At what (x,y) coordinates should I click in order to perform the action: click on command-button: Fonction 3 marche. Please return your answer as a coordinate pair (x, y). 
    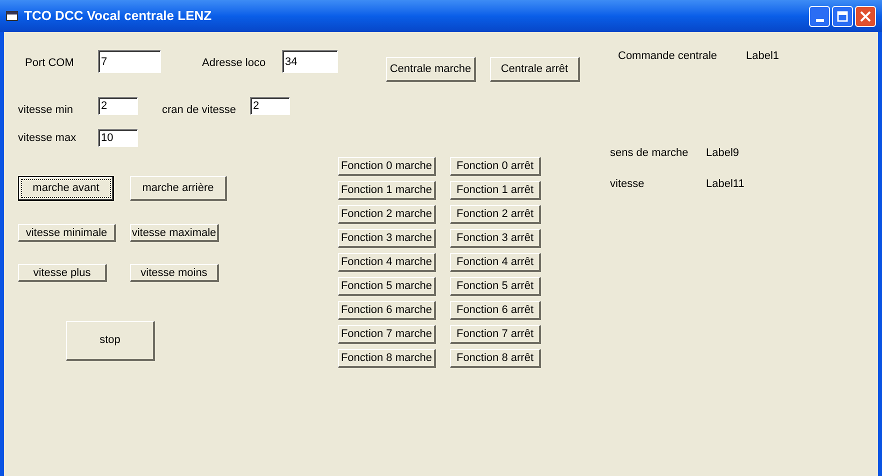
    Looking at the image, I should click on (387, 238).